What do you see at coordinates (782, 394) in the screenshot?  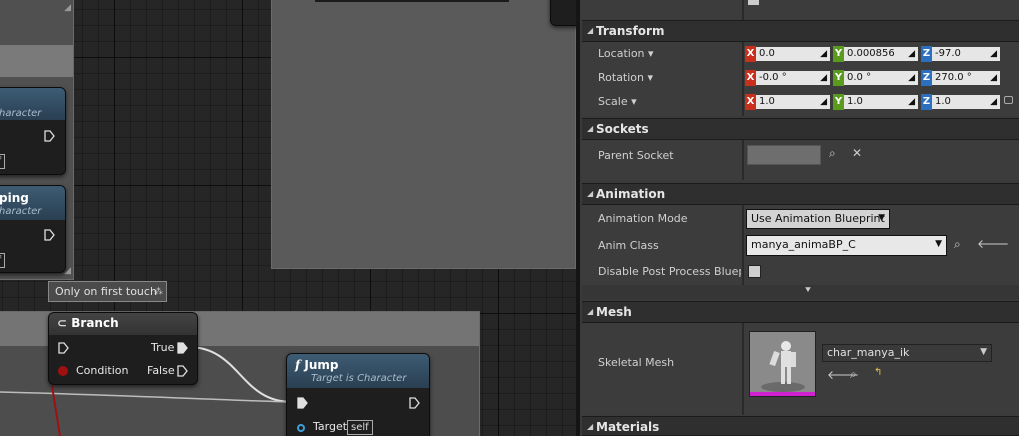 I see `thumbnail-type-bar` at bounding box center [782, 394].